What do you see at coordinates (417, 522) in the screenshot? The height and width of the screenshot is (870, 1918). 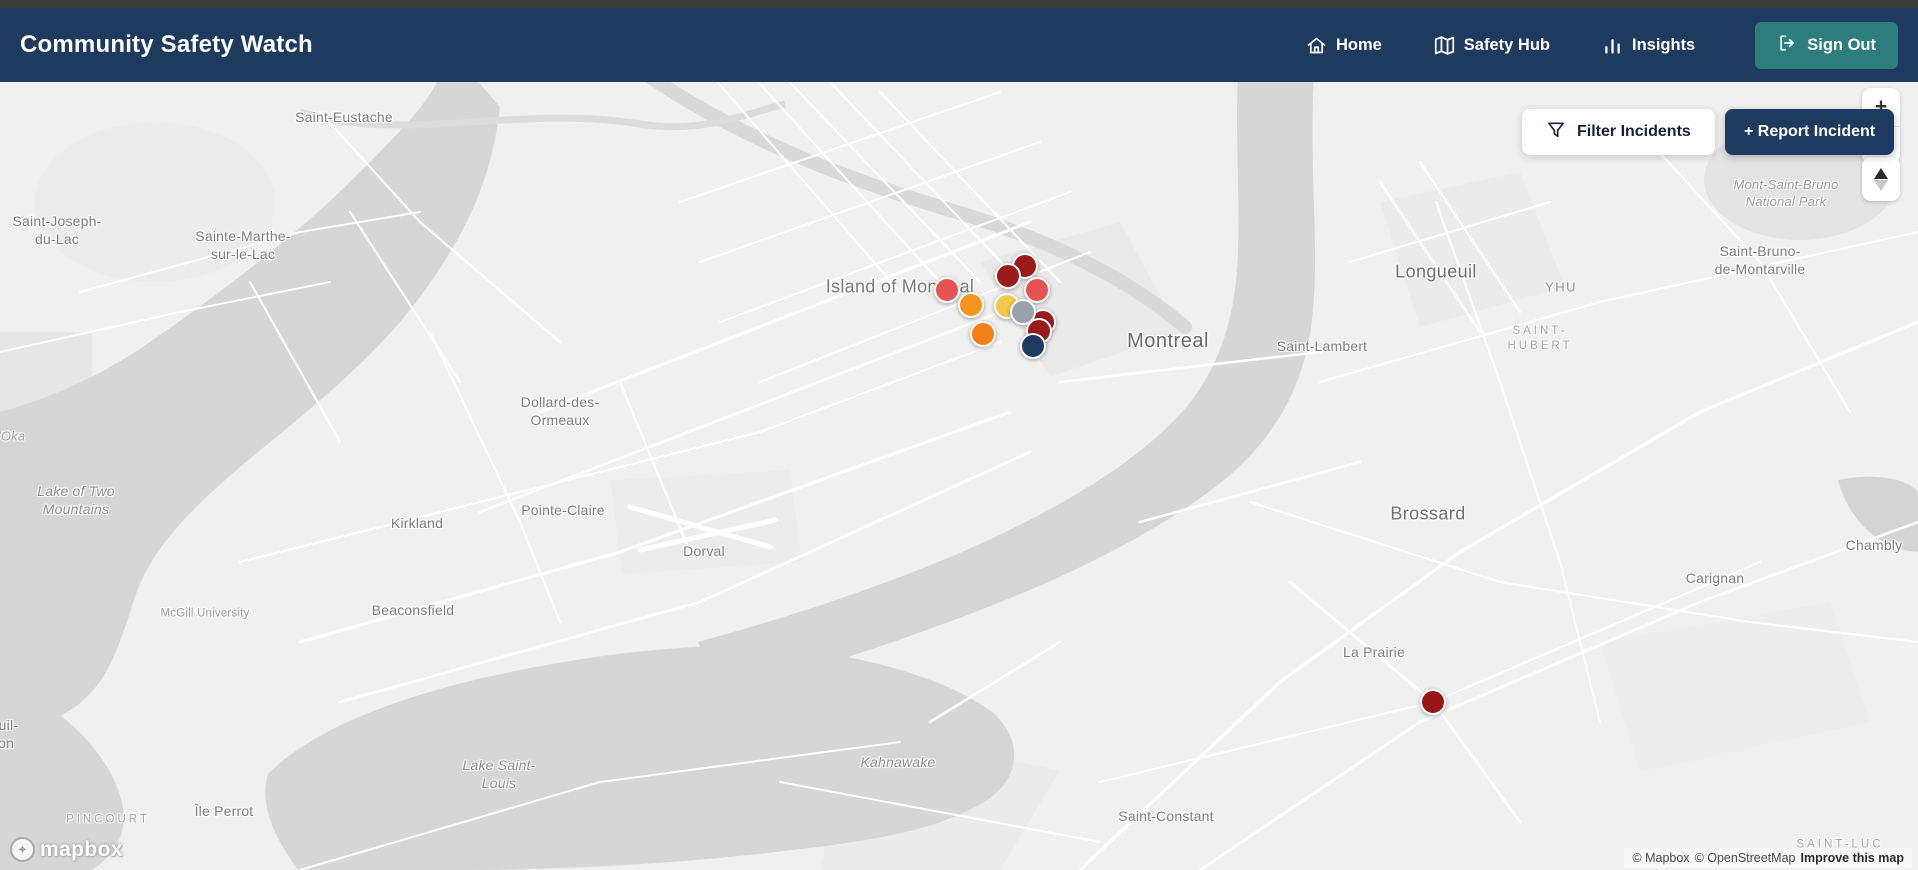 I see `map-label-kirkland: Kirkland` at bounding box center [417, 522].